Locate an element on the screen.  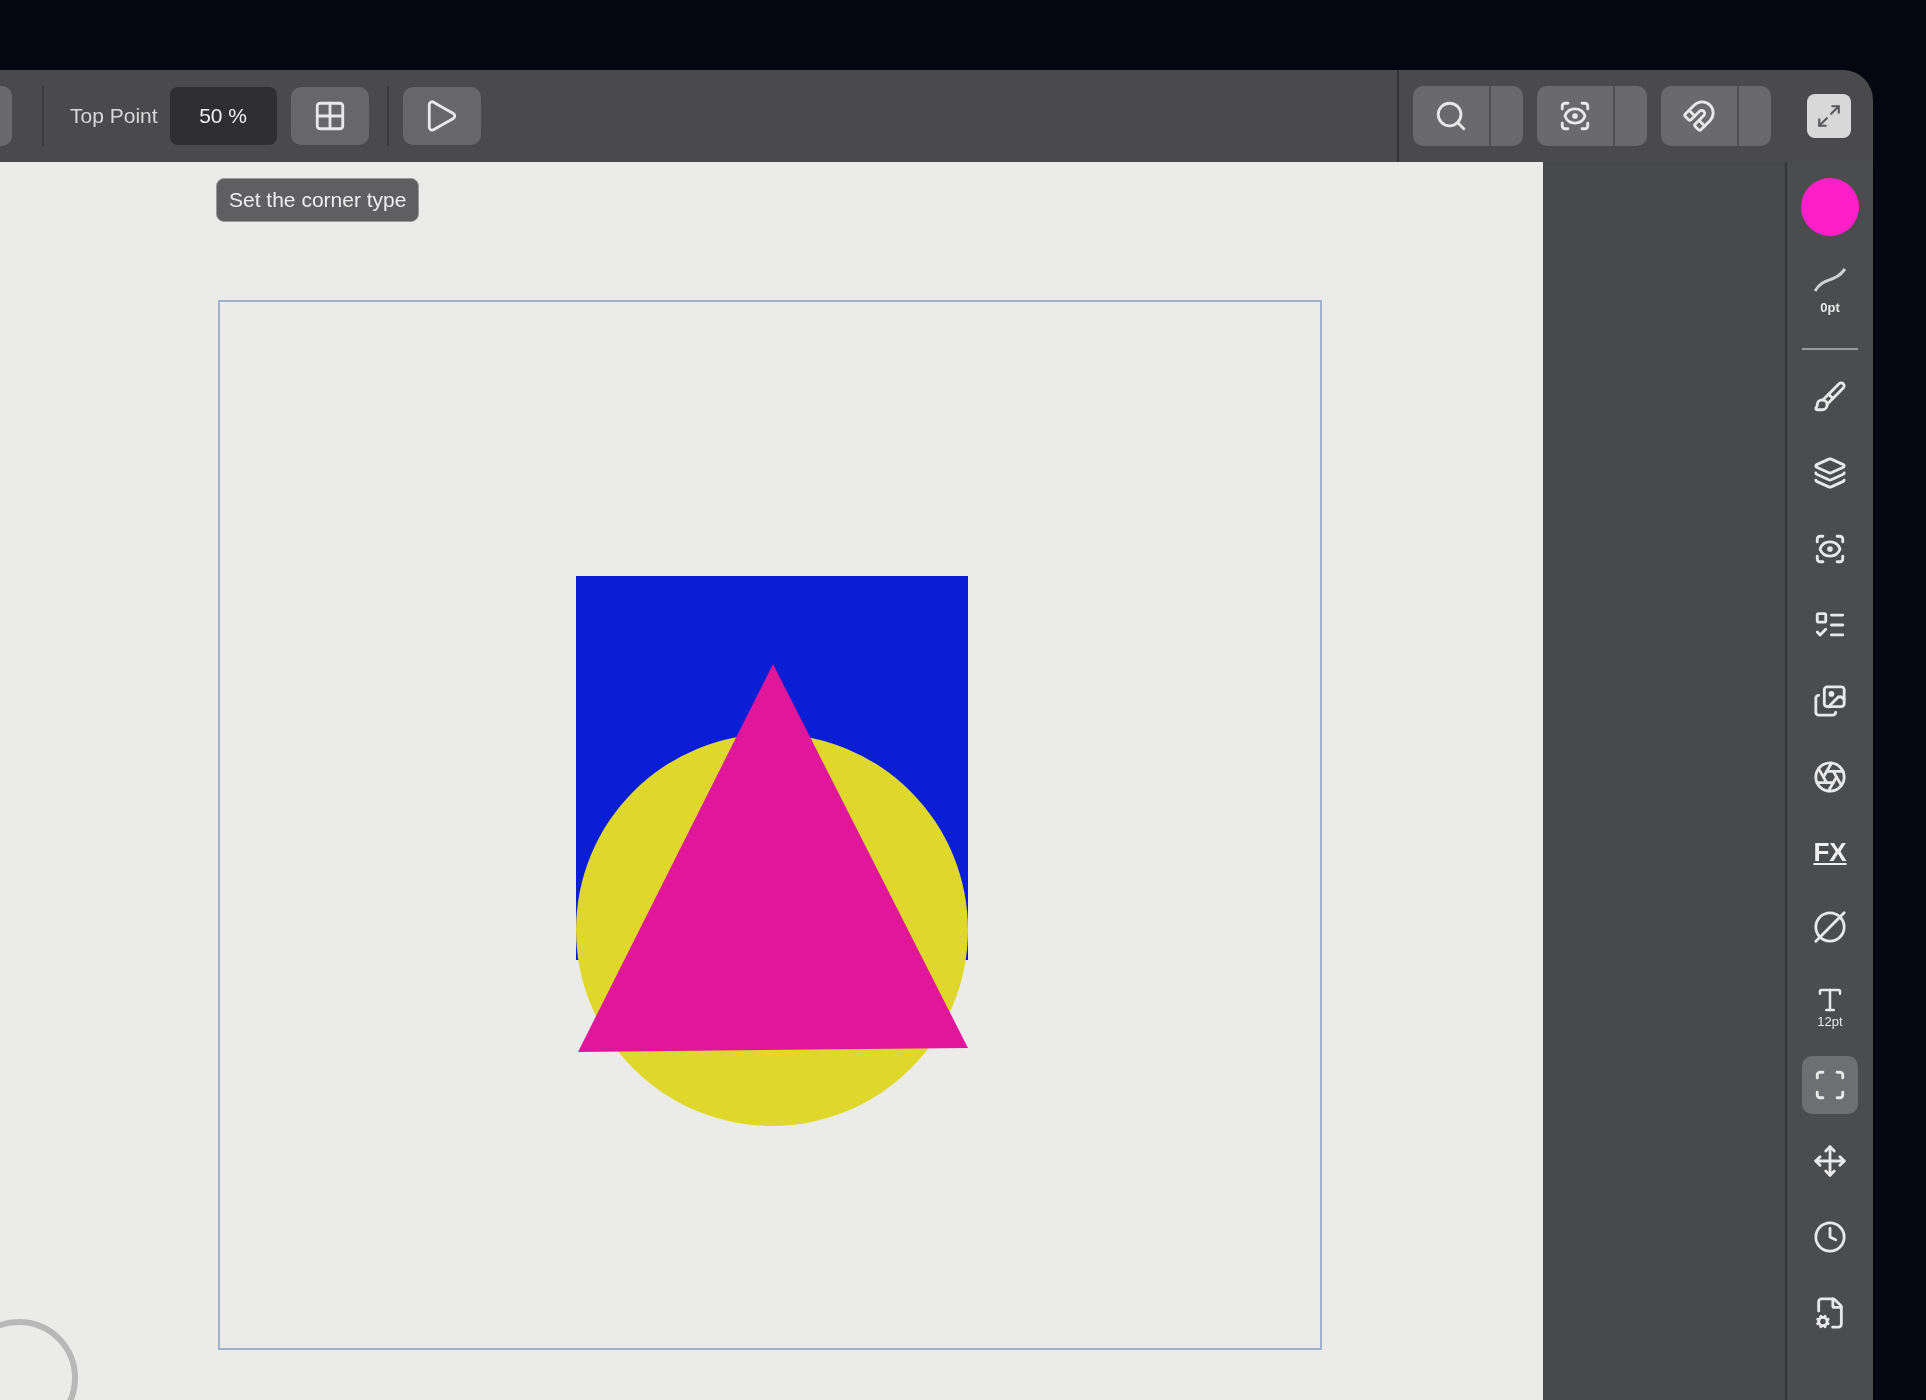
brush-icon is located at coordinates (1830, 397).